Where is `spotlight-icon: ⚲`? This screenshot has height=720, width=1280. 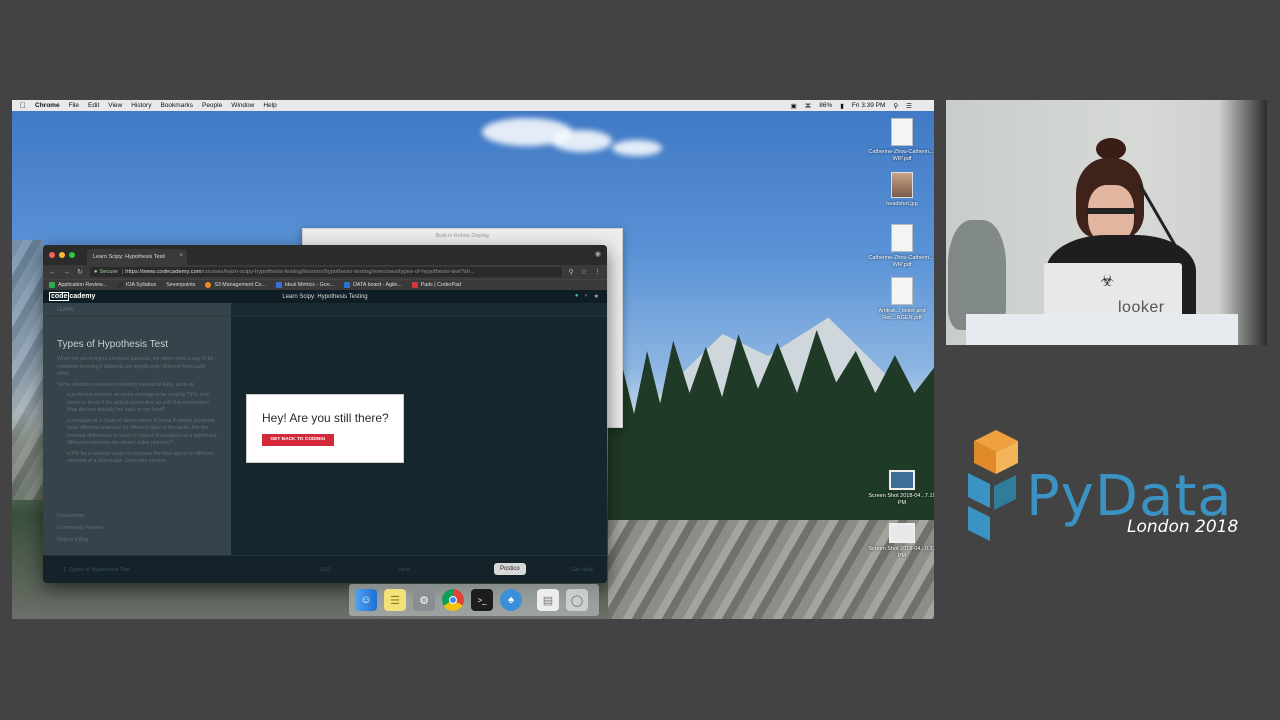 spotlight-icon: ⚲ is located at coordinates (895, 106).